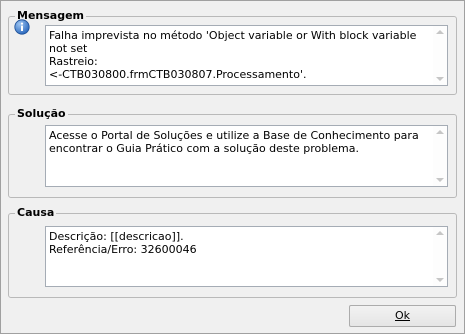 This screenshot has width=465, height=334. Describe the element at coordinates (22, 27) in the screenshot. I see `info-icon` at that location.